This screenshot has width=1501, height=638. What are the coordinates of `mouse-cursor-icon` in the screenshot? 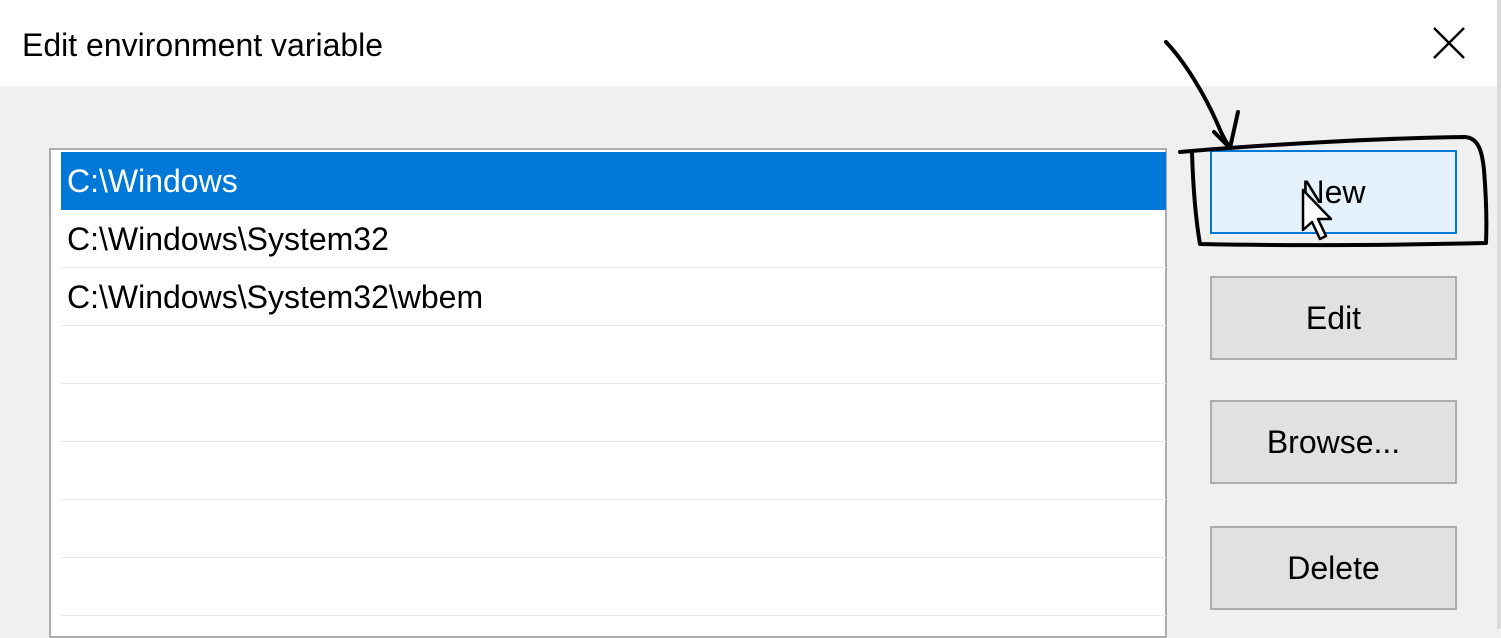 It's located at (1317, 214).